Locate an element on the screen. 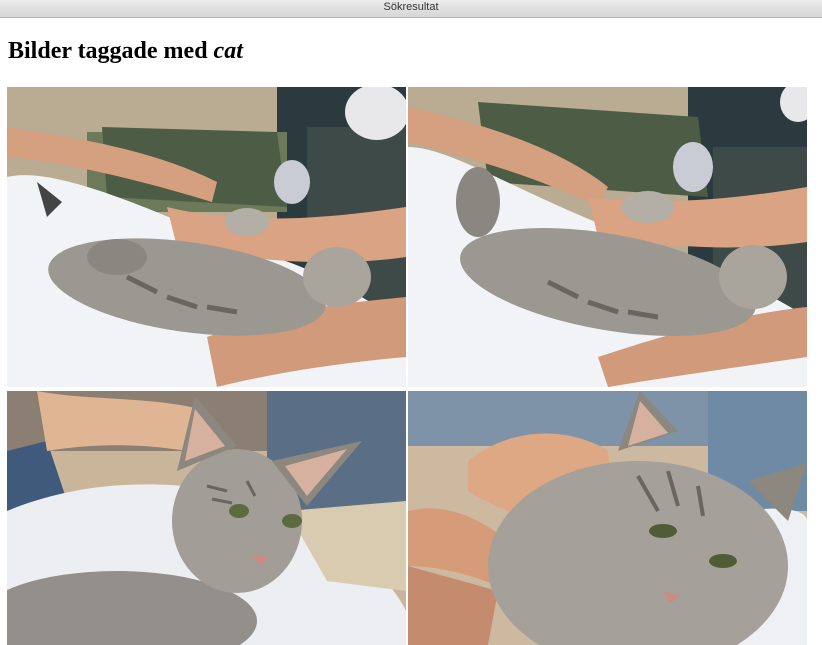  window-titlebar: Sökresultat is located at coordinates (411, 9).